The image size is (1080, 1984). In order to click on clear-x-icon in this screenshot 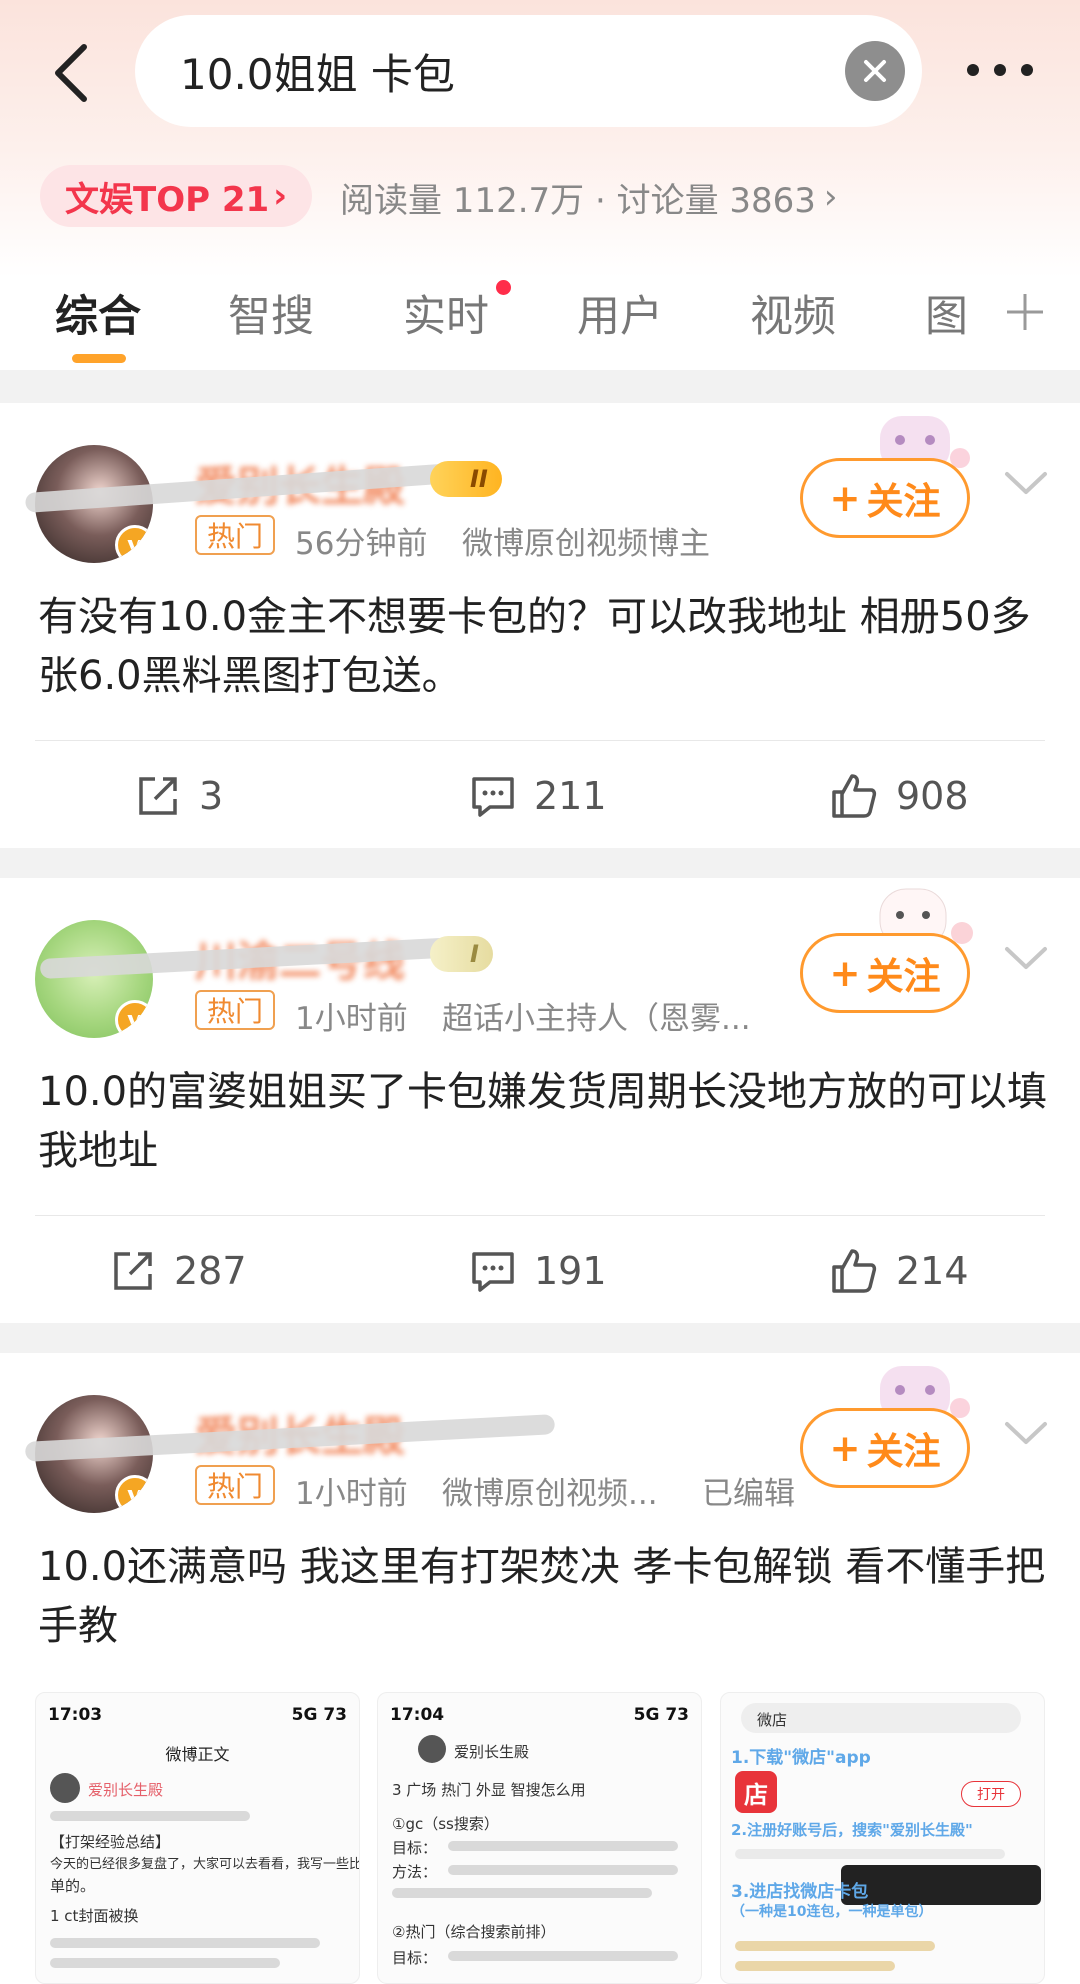, I will do `click(875, 71)`.